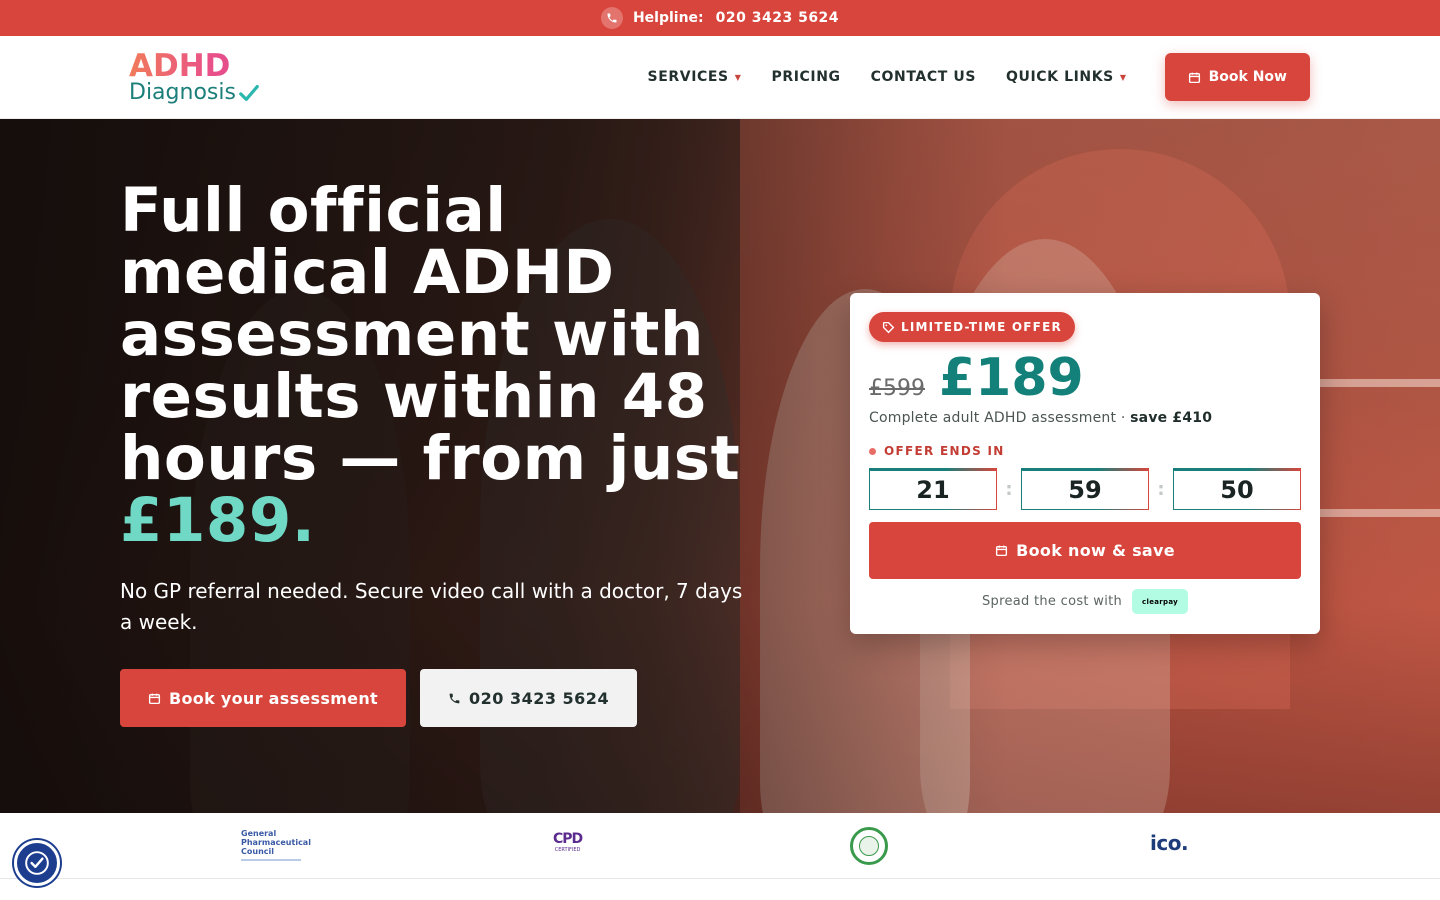 Image resolution: width=1440 pixels, height=900 pixels. I want to click on offer-ends-label: OFFER ENDS IN, so click(1085, 451).